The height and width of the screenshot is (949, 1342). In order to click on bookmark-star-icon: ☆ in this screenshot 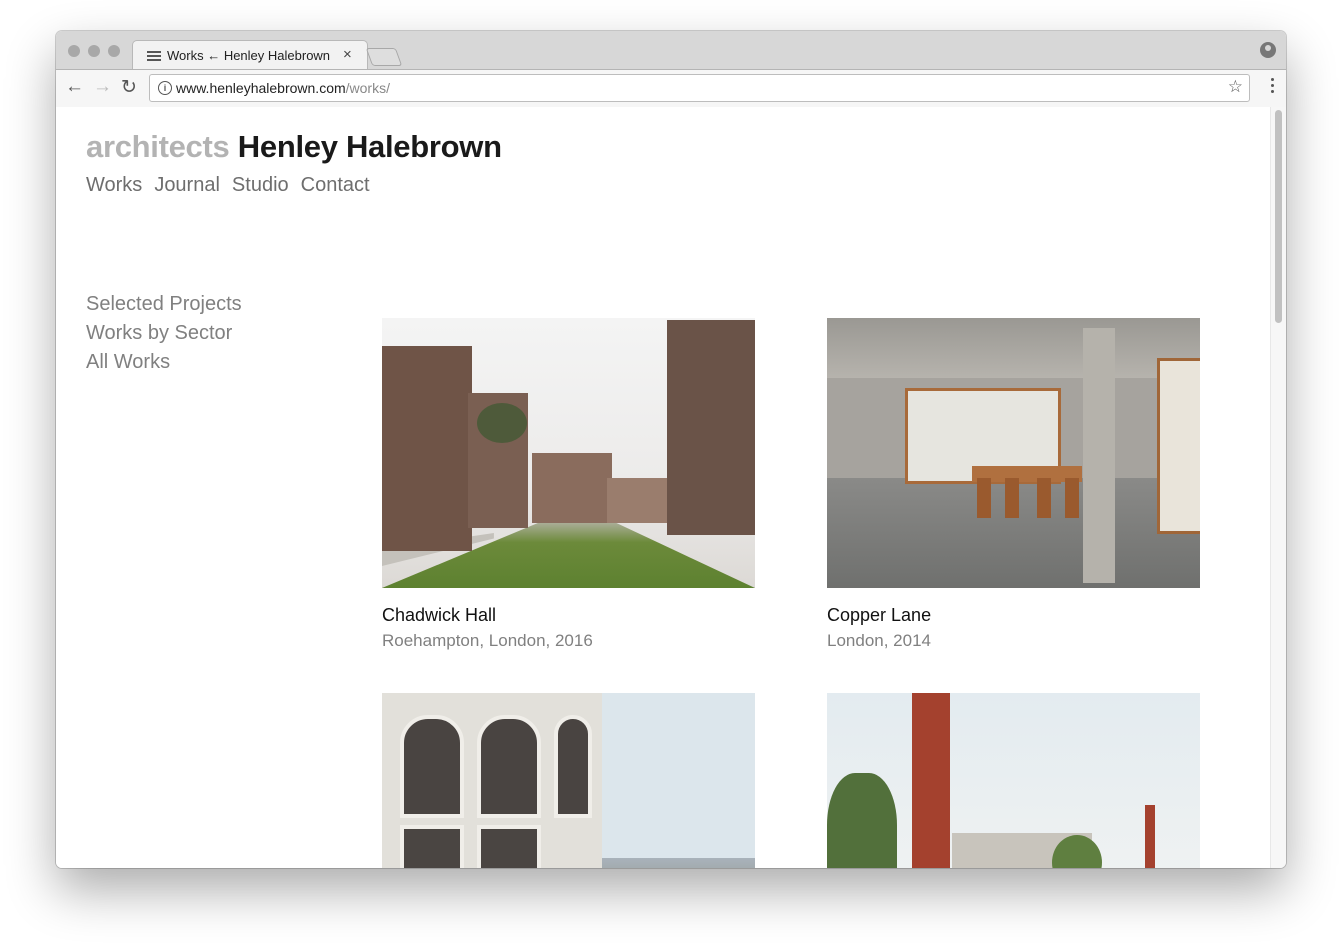, I will do `click(1235, 87)`.